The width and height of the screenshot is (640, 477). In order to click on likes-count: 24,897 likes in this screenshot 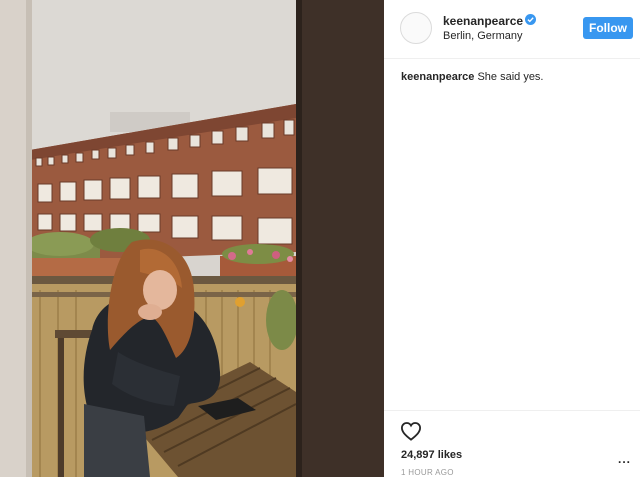, I will do `click(431, 455)`.